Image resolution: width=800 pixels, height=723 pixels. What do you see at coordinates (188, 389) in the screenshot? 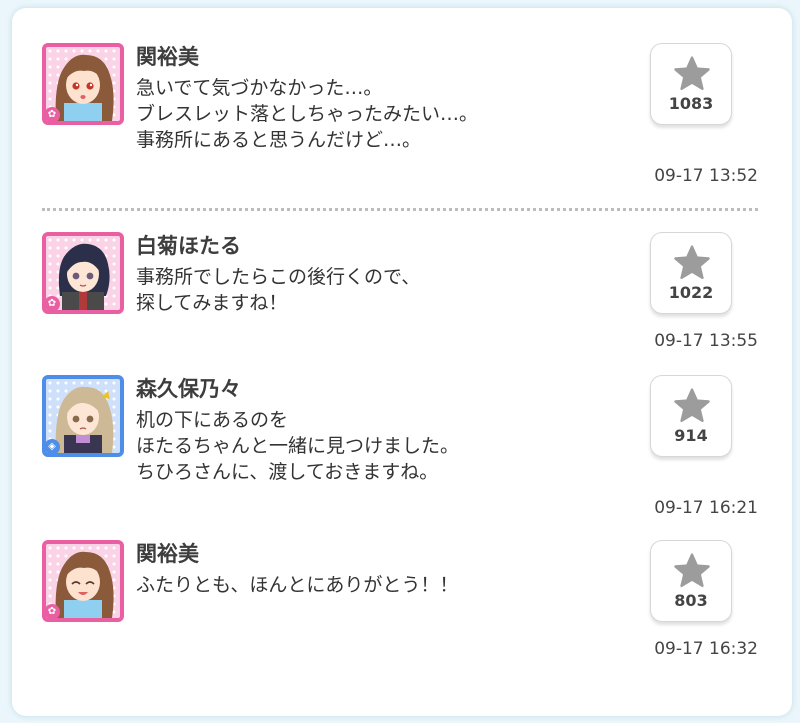
I see `sender-name: 森久保乃々` at bounding box center [188, 389].